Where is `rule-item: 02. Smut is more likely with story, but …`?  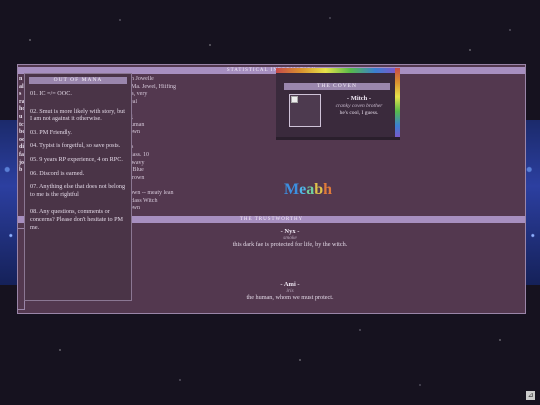 rule-item: 02. Smut is more likely with story, but … is located at coordinates (77, 115).